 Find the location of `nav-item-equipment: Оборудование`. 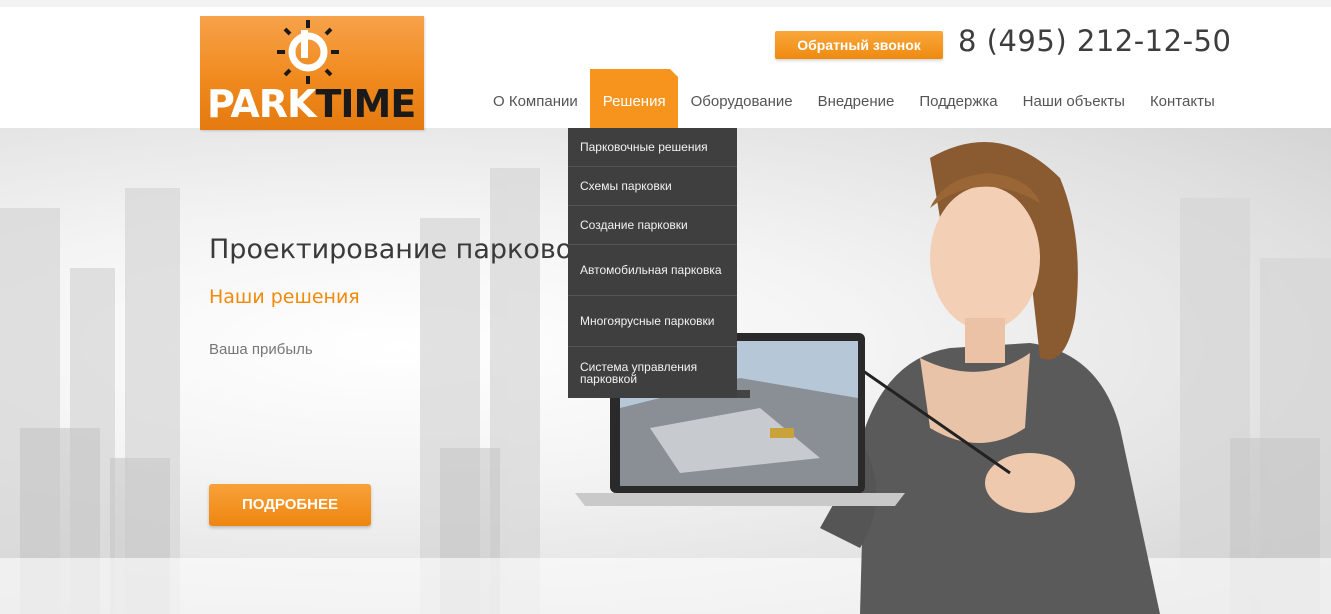

nav-item-equipment: Оборудование is located at coordinates (741, 102).